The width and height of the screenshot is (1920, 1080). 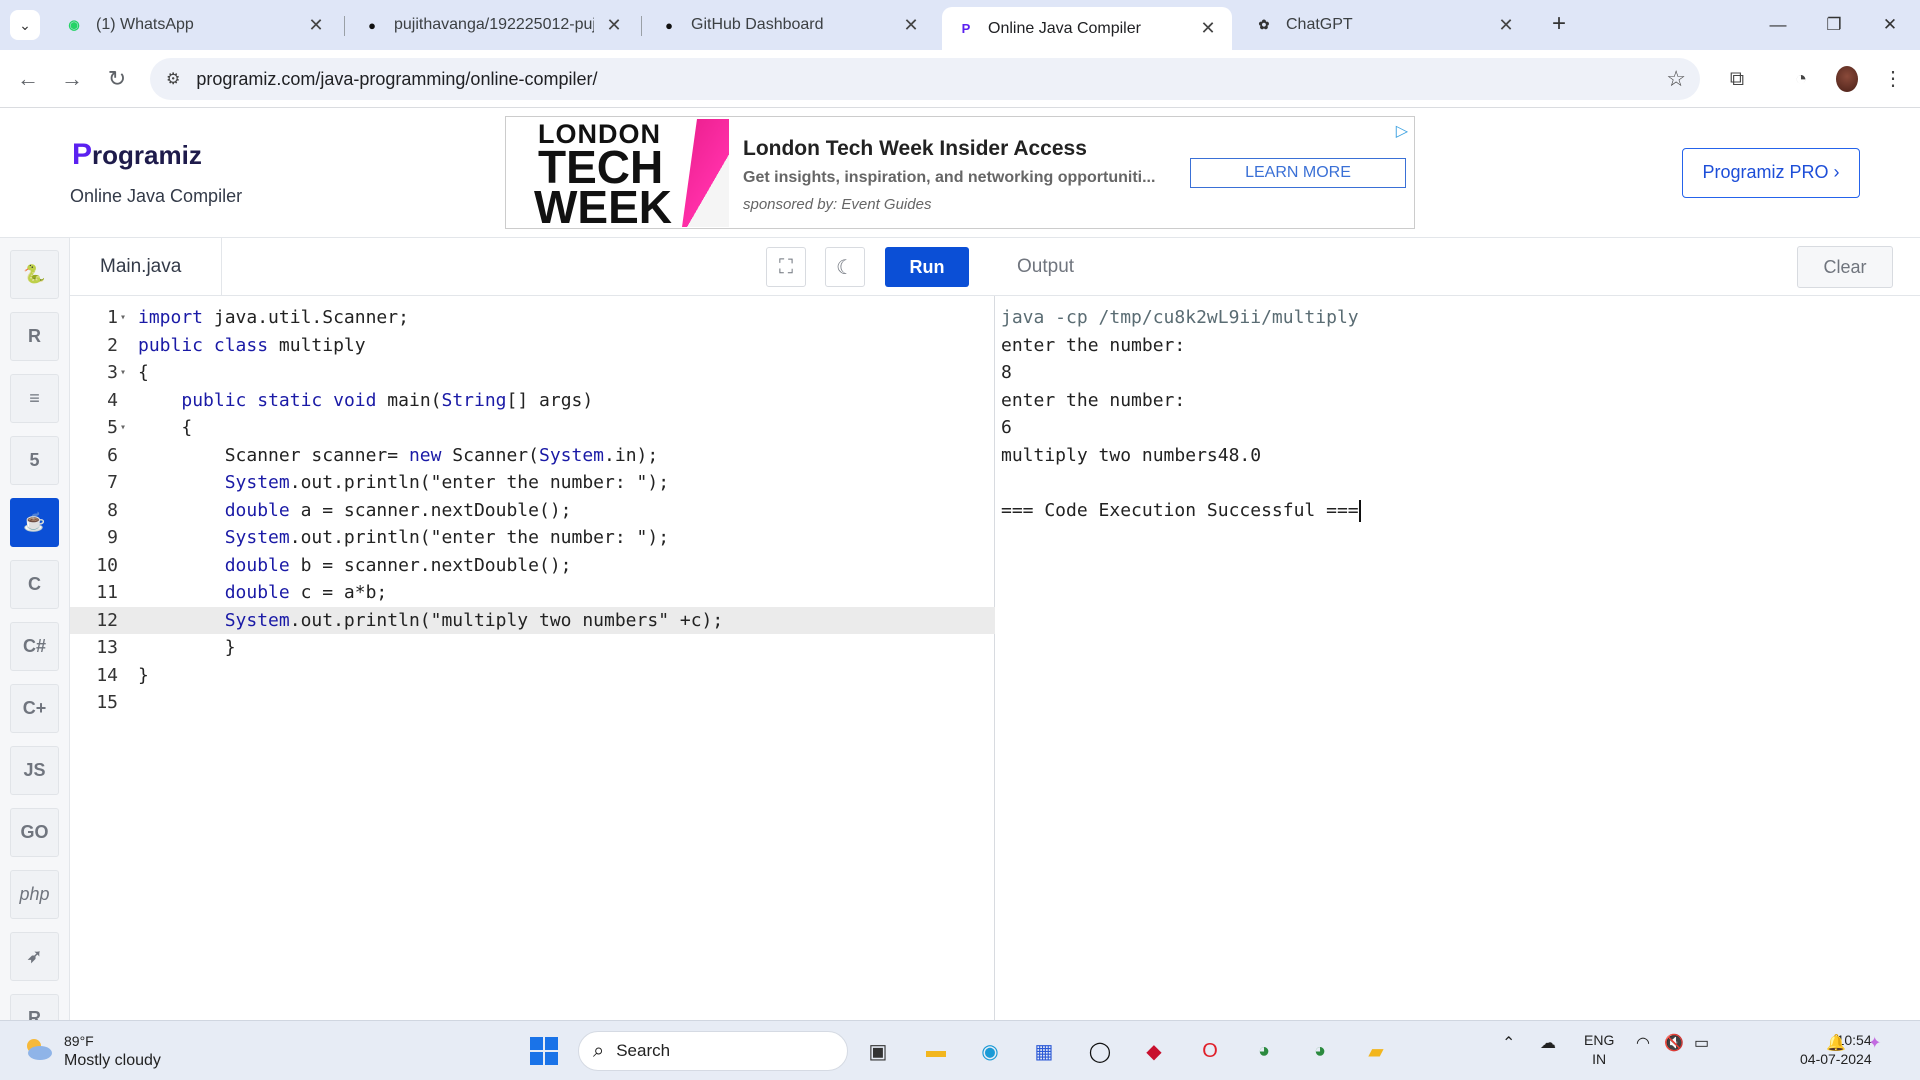 I want to click on task-view-icon: ▣, so click(x=878, y=1051).